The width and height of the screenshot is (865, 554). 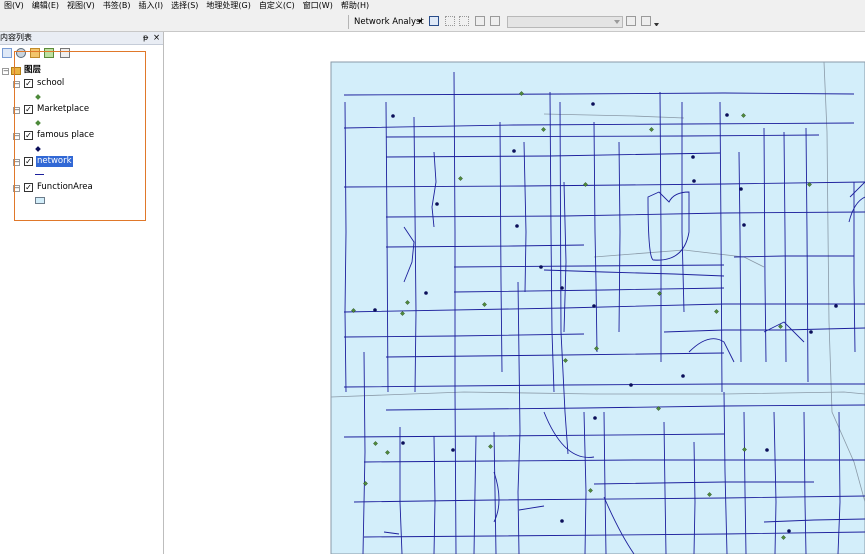 I want to click on menu-item-4: 插入(I), so click(x=150, y=6).